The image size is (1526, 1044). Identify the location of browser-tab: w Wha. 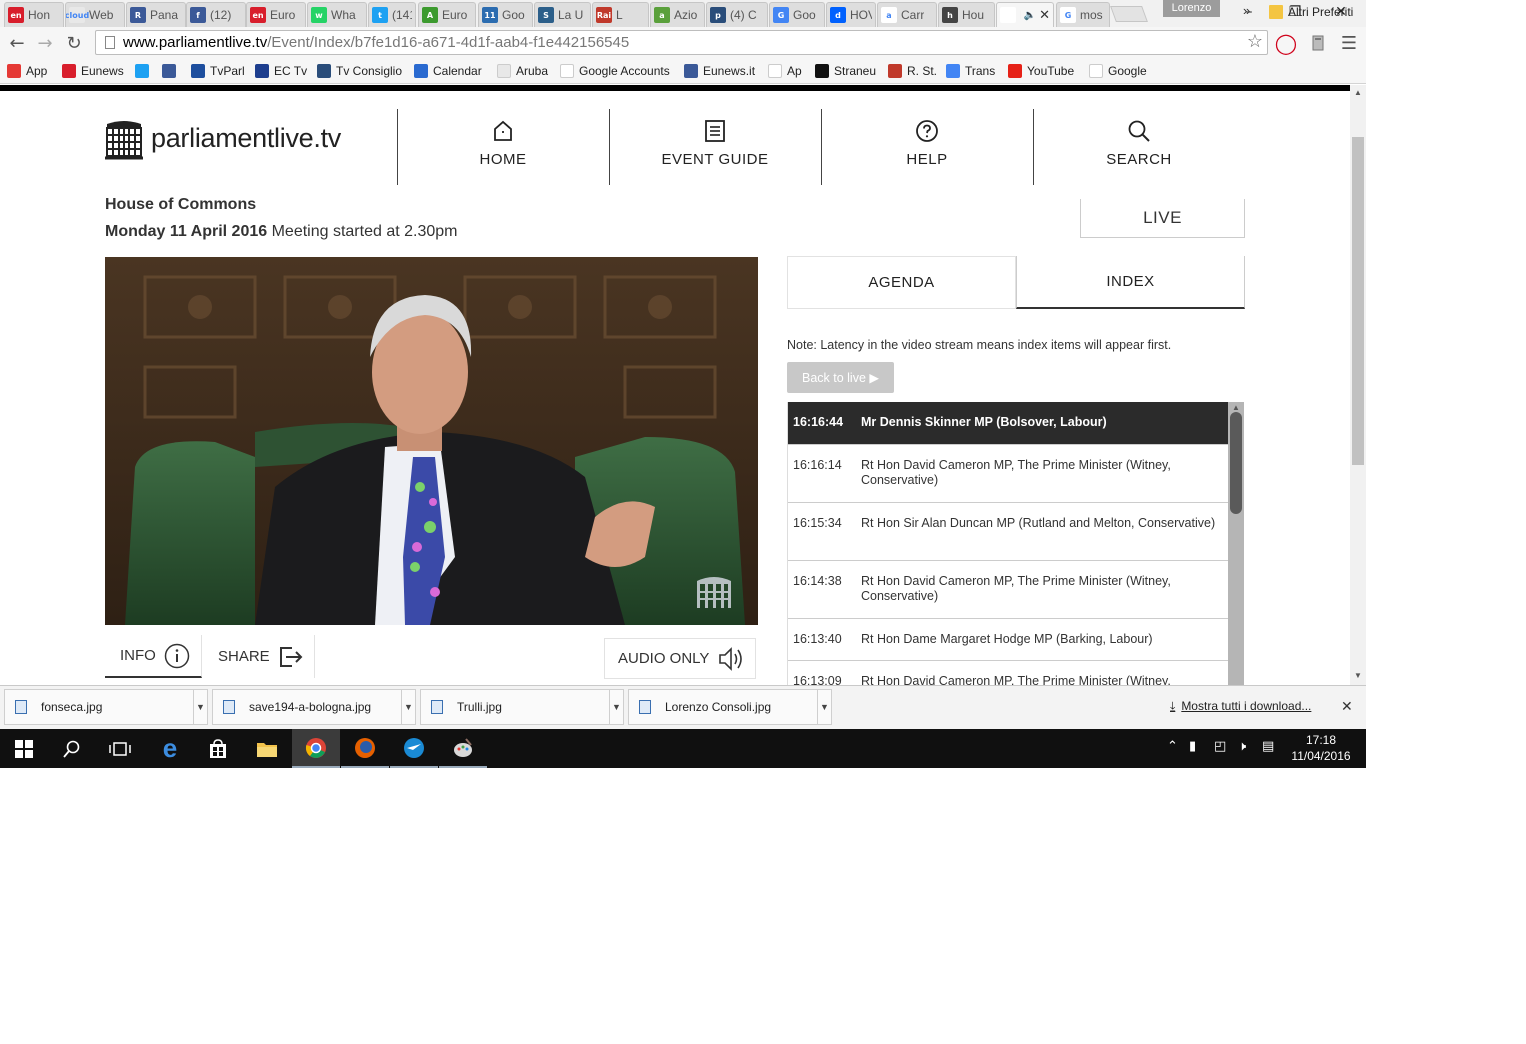
(337, 14).